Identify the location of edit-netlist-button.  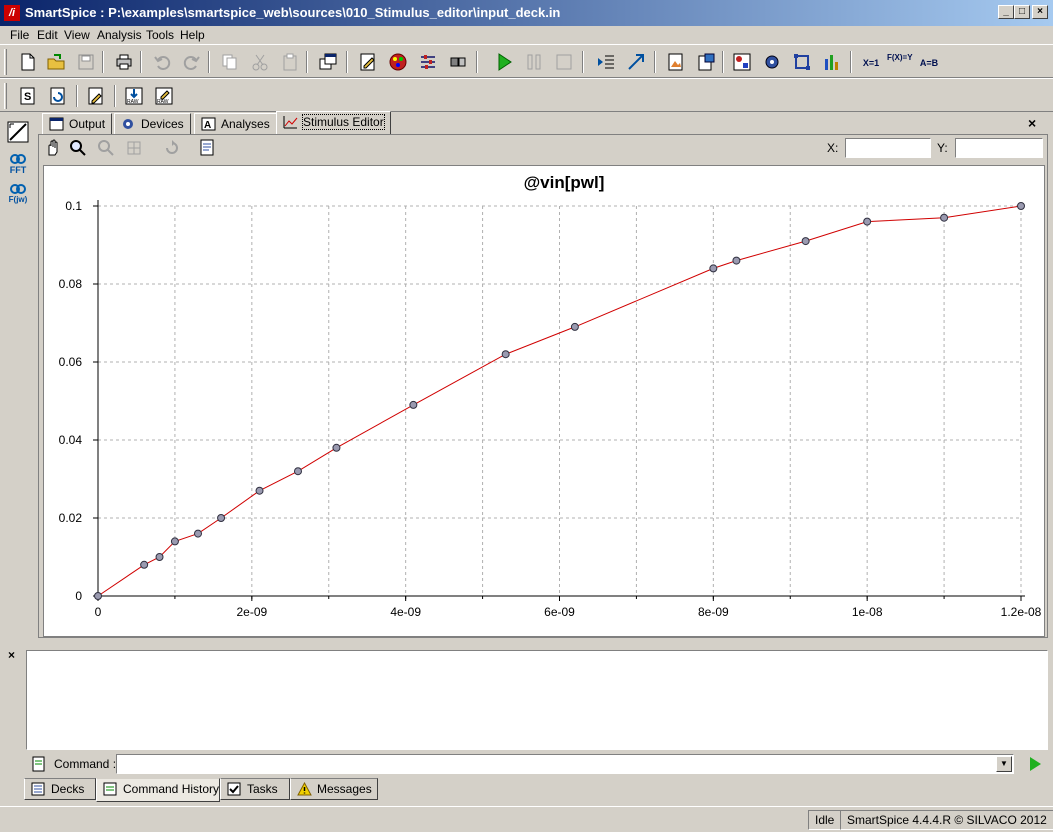
(96, 96).